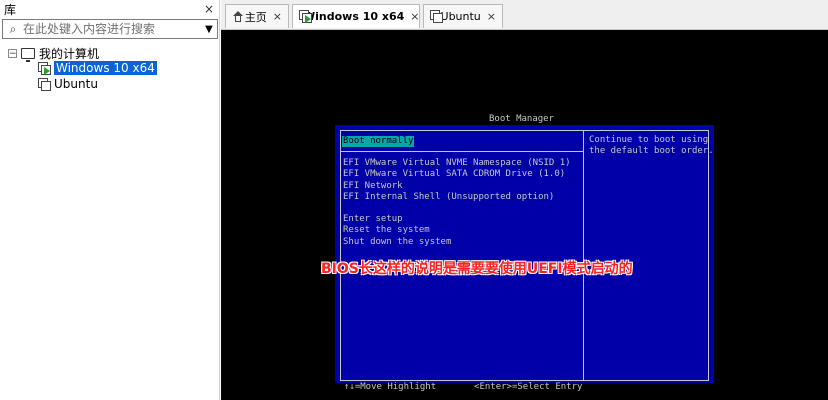 The width and height of the screenshot is (828, 400). What do you see at coordinates (463, 387) in the screenshot?
I see `key-hints: ↑↓=Move Highlight <Enter>=Select Entry` at bounding box center [463, 387].